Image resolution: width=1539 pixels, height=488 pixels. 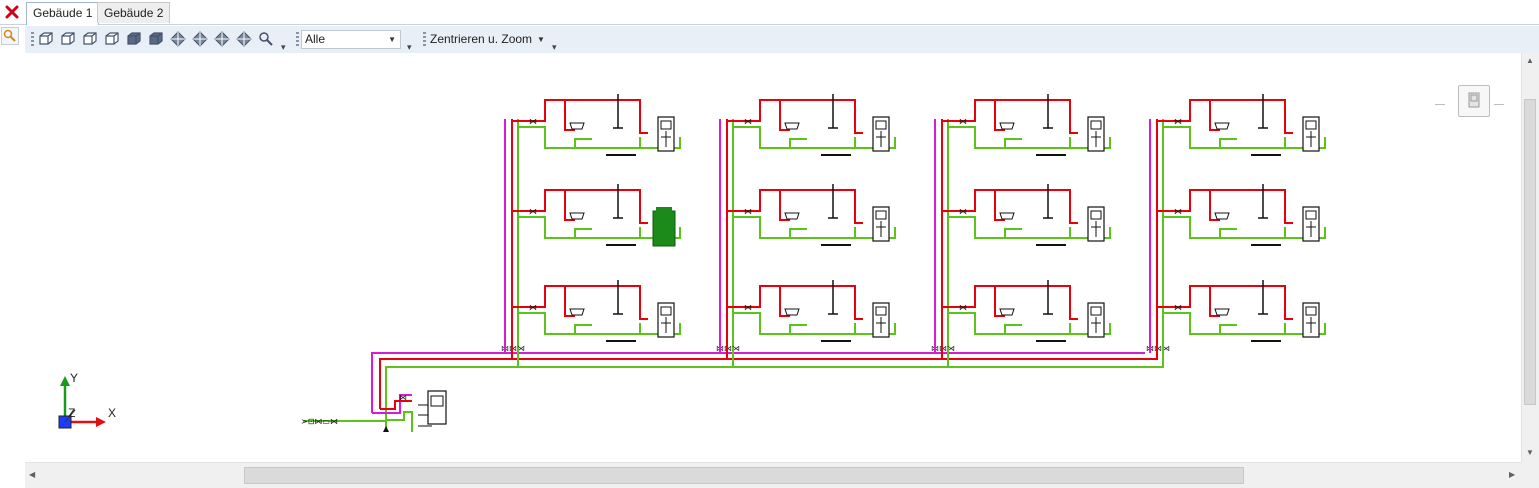 What do you see at coordinates (315, 39) in the screenshot?
I see `filter-select-value: Alle` at bounding box center [315, 39].